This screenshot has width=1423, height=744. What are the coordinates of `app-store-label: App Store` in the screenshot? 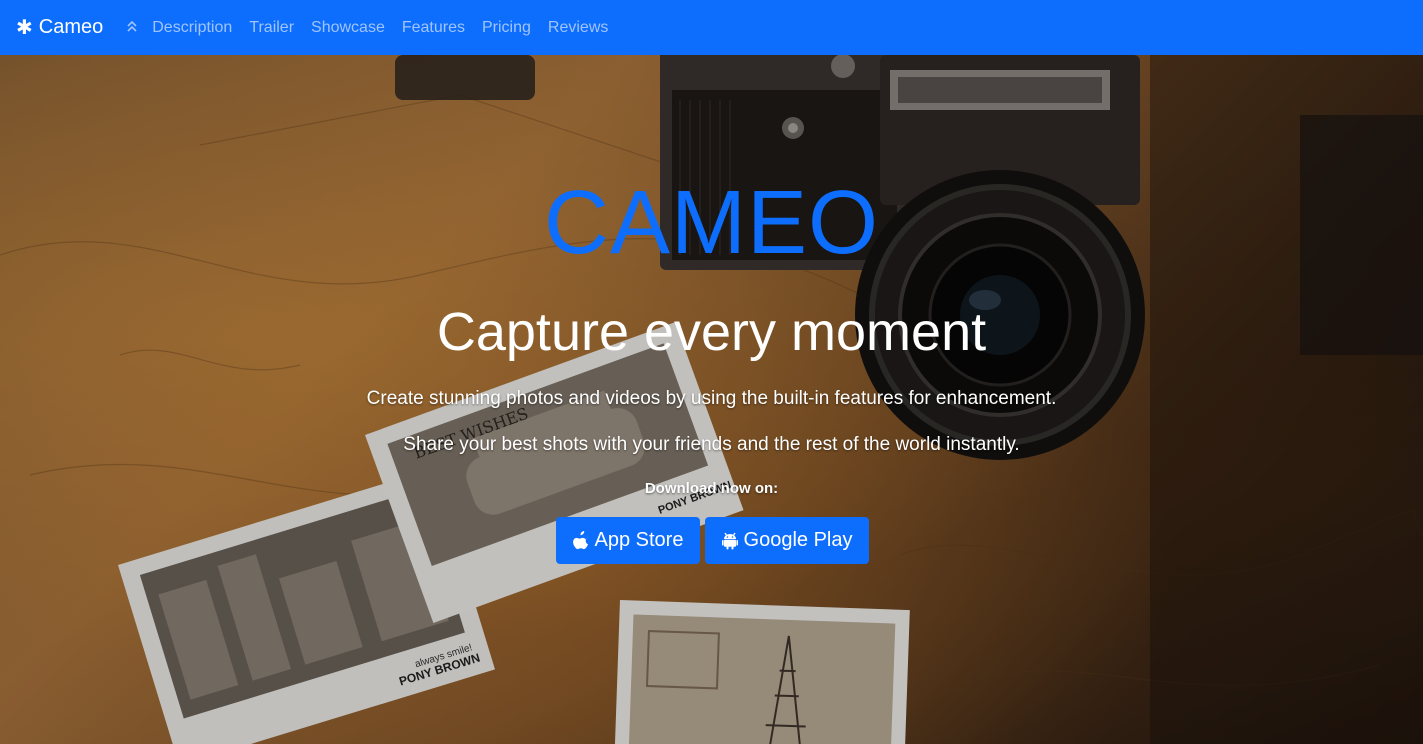 It's located at (639, 540).